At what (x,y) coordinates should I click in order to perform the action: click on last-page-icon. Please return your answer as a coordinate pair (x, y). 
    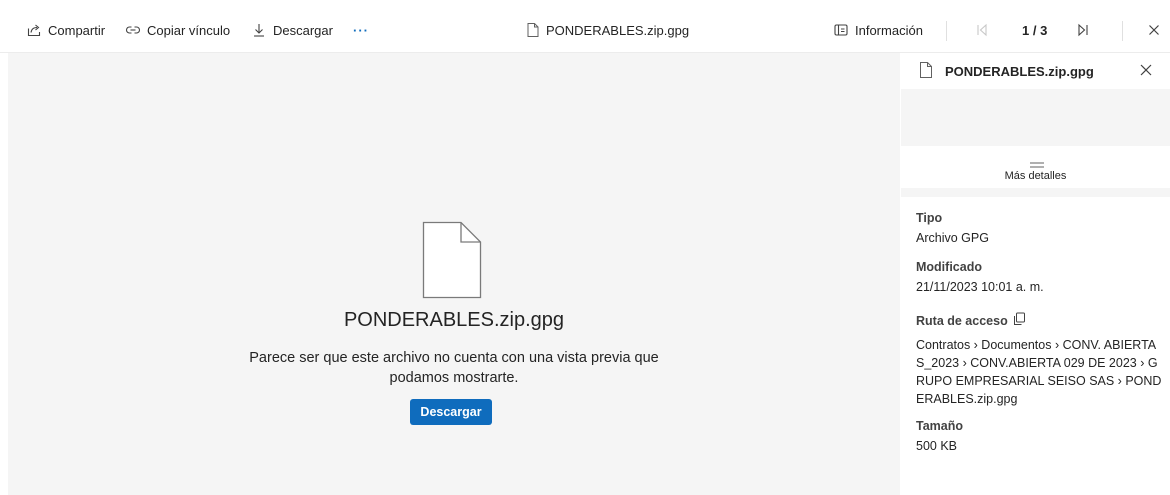
    Looking at the image, I should click on (1083, 30).